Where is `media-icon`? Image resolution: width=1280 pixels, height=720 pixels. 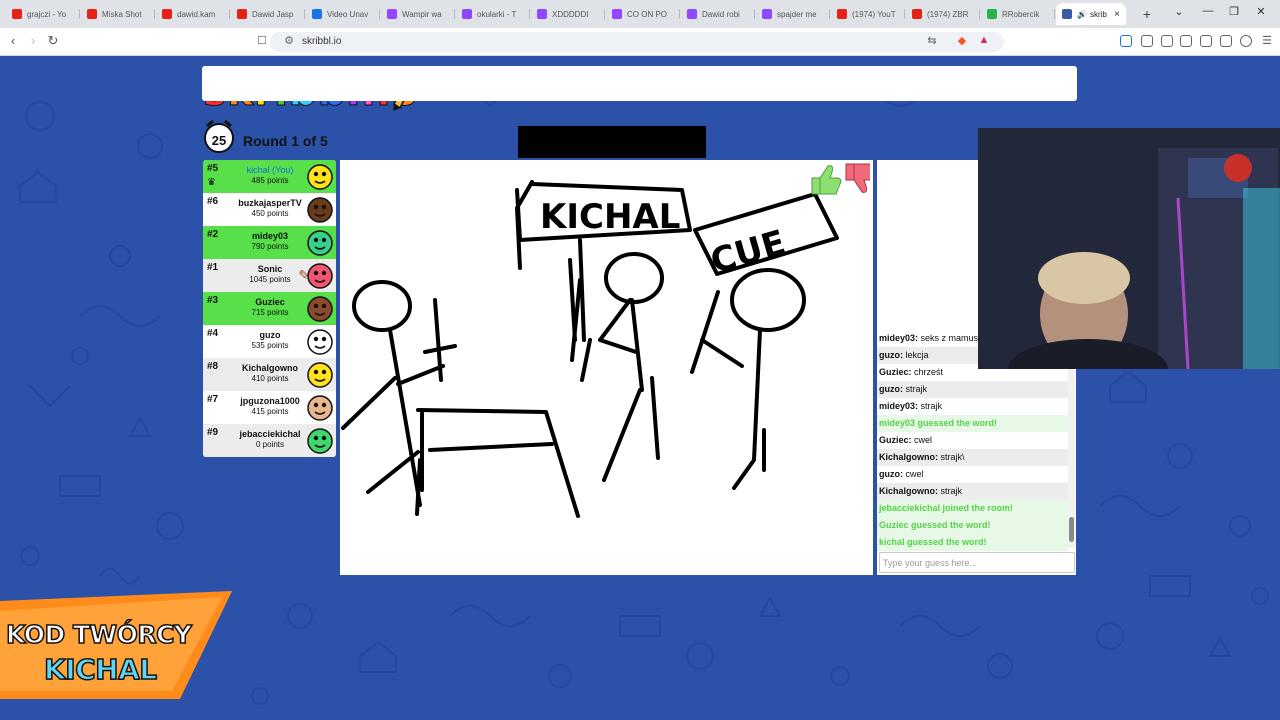
media-icon is located at coordinates (1167, 41).